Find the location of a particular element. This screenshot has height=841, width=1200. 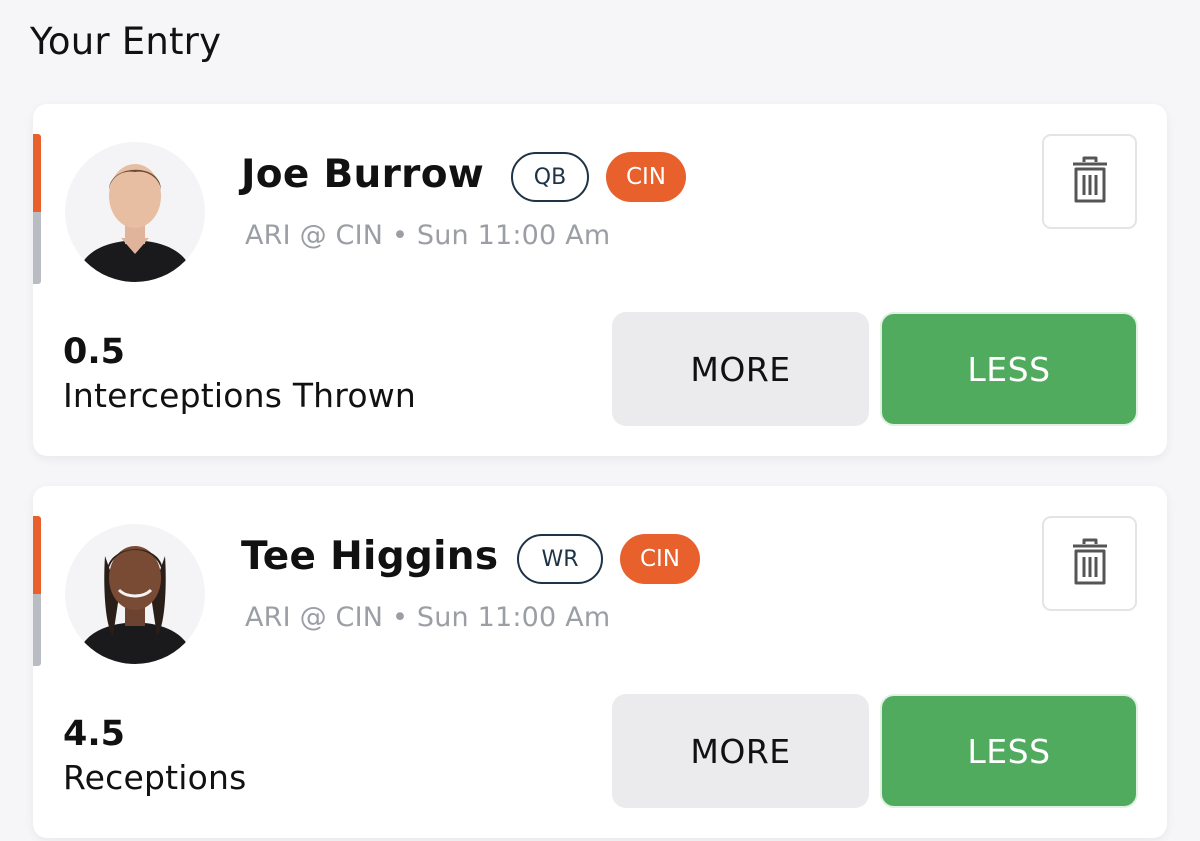

position-badge: QB is located at coordinates (550, 177).